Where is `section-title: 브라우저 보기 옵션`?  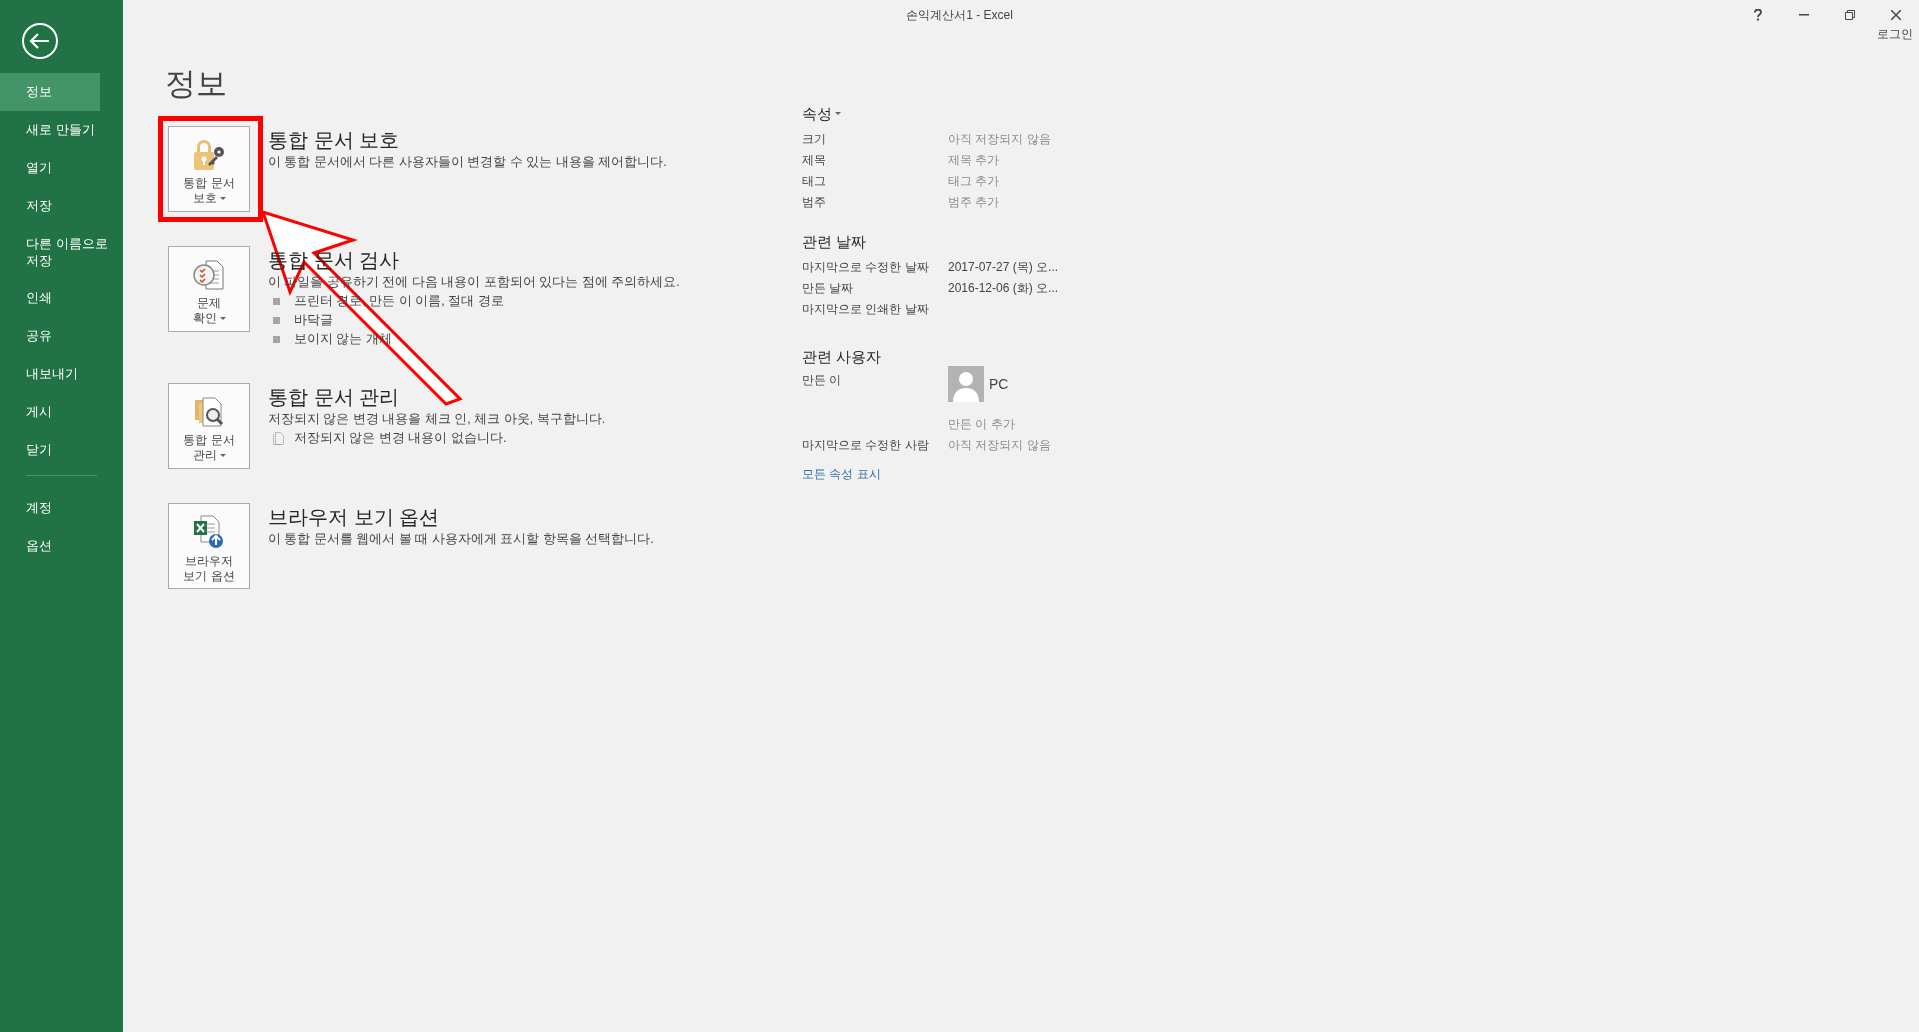 section-title: 브라우저 보기 옵션 is located at coordinates (354, 517).